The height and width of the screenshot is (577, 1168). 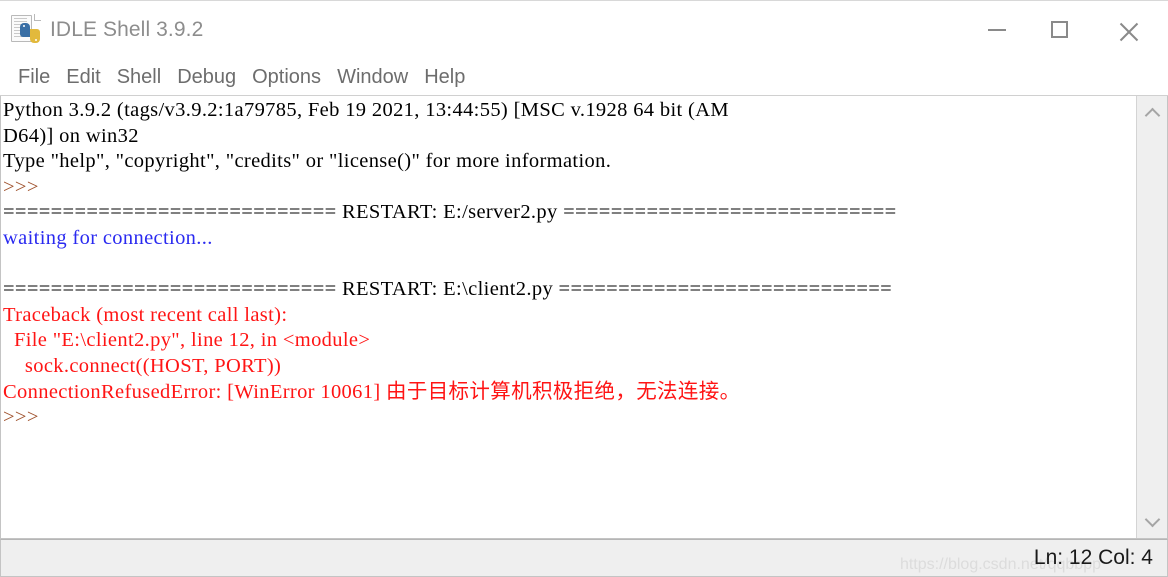 What do you see at coordinates (142, 365) in the screenshot?
I see `shell-line: sock.connect((HOST, PORT))` at bounding box center [142, 365].